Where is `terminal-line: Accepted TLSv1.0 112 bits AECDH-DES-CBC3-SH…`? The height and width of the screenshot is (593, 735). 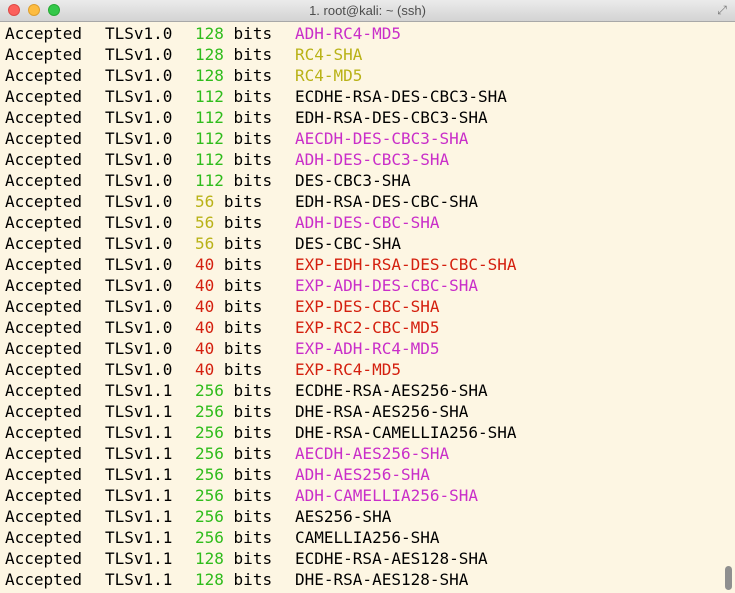 terminal-line: Accepted TLSv1.0 112 bits AECDH-DES-CBC3-SH… is located at coordinates (363, 138).